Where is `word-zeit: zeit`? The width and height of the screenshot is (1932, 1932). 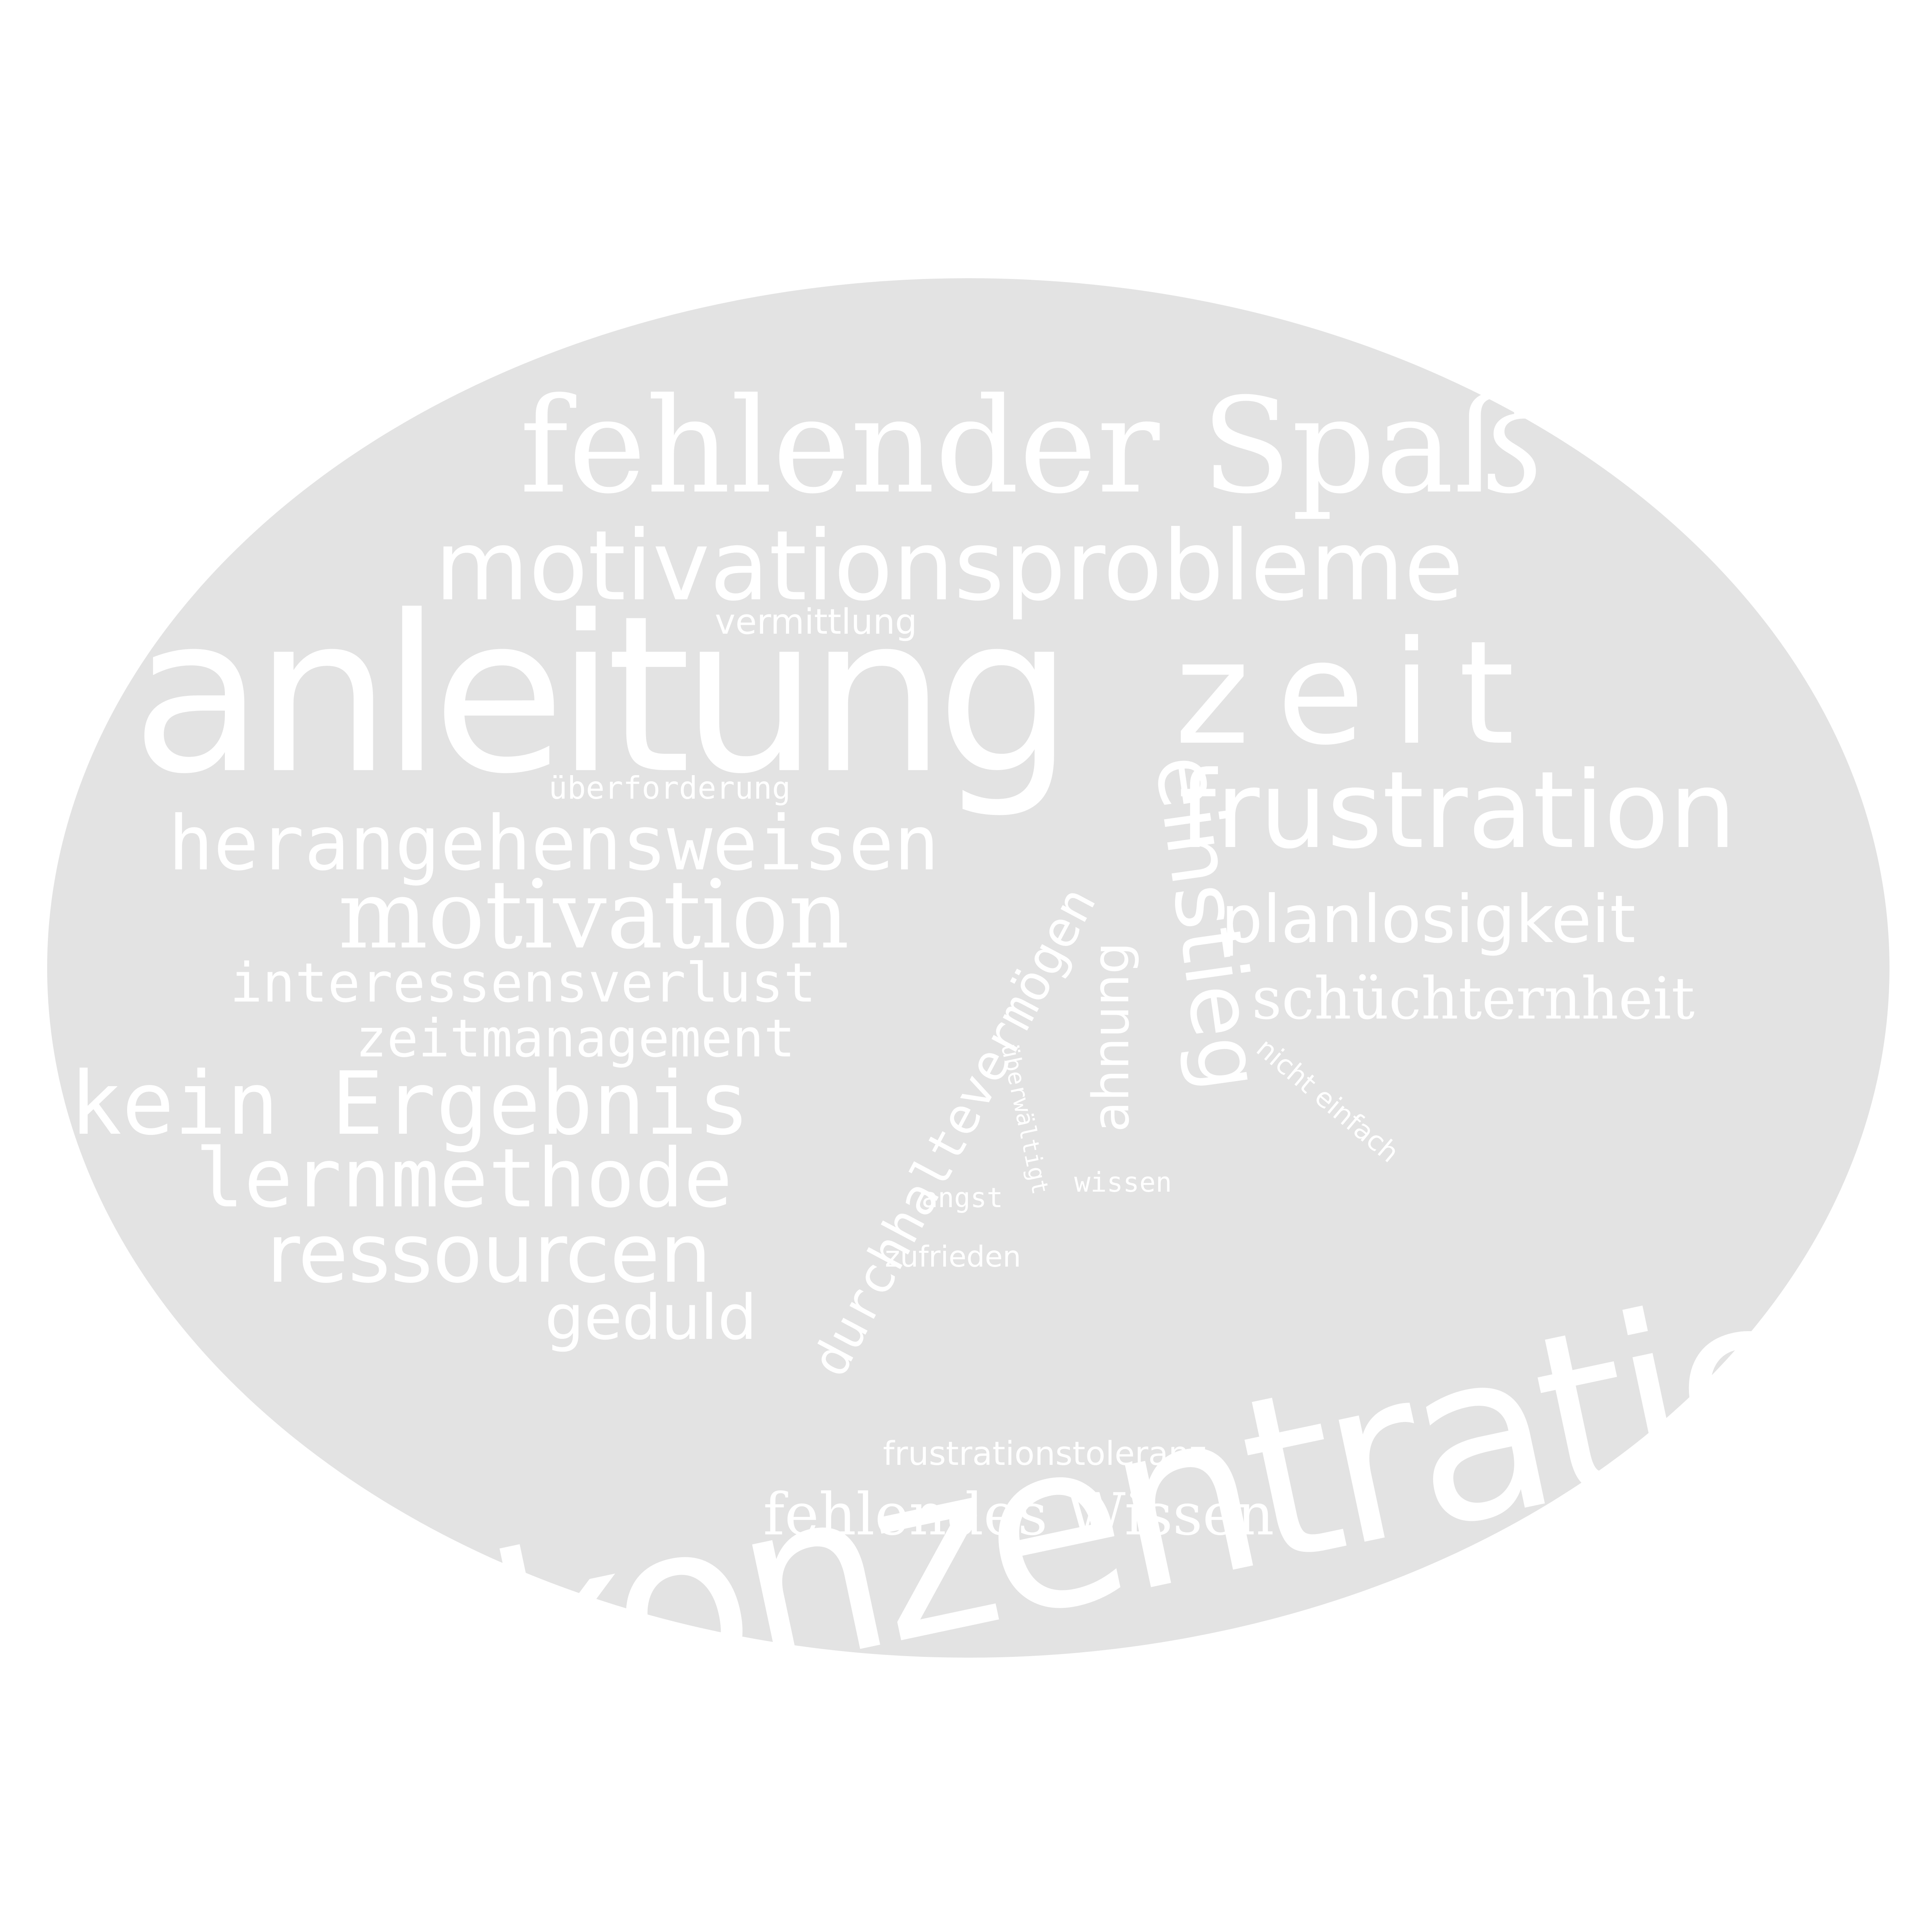
word-zeit: zeit is located at coordinates (1359, 694).